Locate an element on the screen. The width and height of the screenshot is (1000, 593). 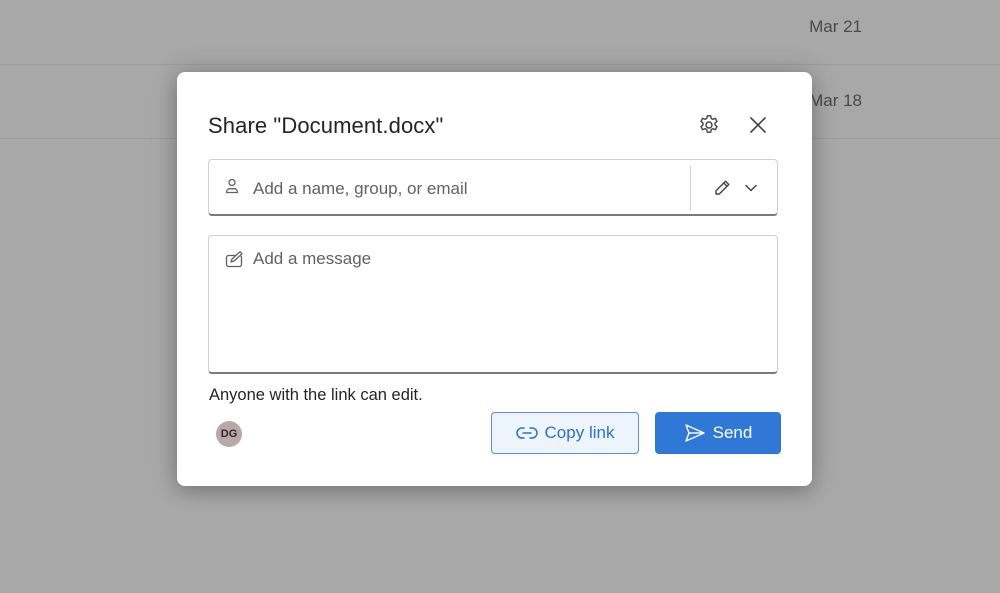
message-input is located at coordinates (508, 304).